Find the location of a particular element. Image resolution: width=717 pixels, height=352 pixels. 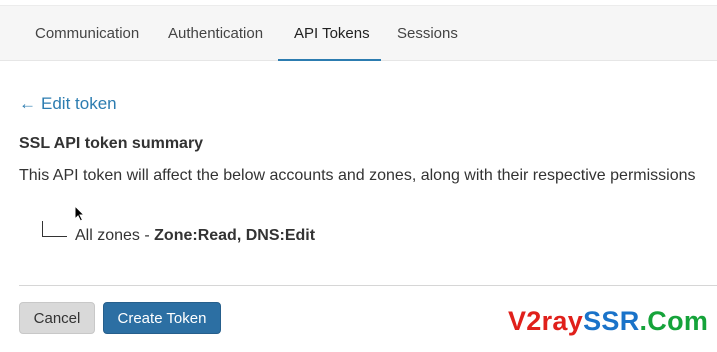

scope-permissions: Zone:Read, DNS:Edit is located at coordinates (235, 235).